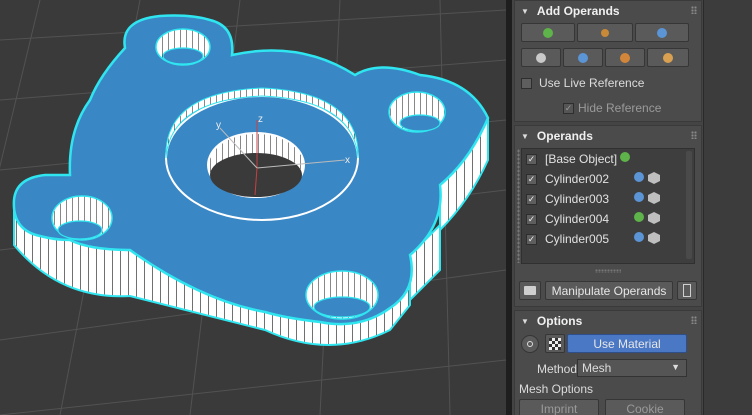  Describe the element at coordinates (597, 368) in the screenshot. I see `method-value: Mesh` at that location.